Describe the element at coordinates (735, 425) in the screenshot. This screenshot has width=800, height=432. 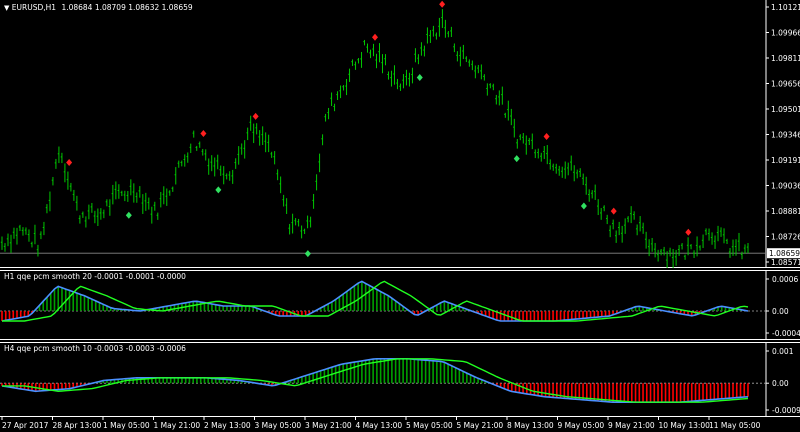
I see `time-tick-label: 11 May 05:00` at that location.